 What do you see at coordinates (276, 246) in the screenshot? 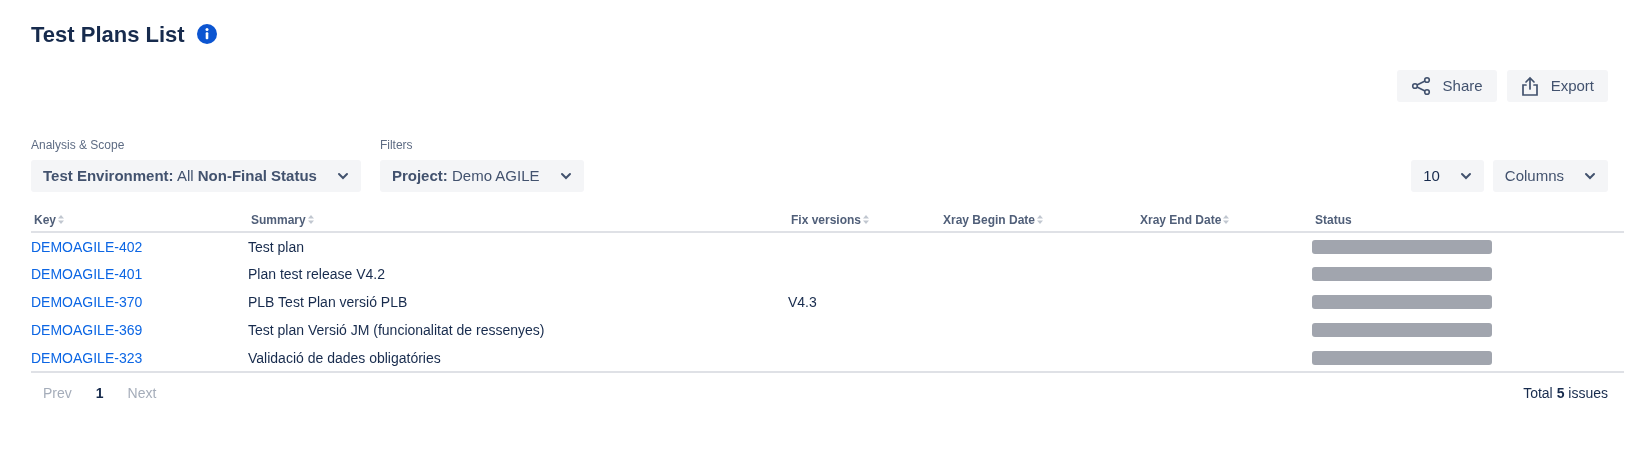
I see `summary-cell: Test plan` at bounding box center [276, 246].